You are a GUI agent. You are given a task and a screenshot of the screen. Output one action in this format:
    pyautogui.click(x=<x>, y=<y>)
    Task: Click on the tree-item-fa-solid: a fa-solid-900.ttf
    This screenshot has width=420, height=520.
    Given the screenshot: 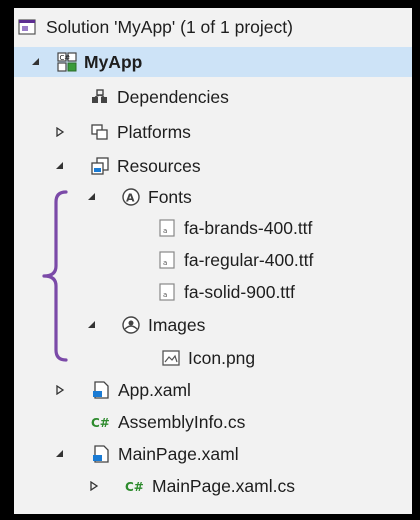 What is the action you would take?
    pyautogui.click(x=213, y=292)
    